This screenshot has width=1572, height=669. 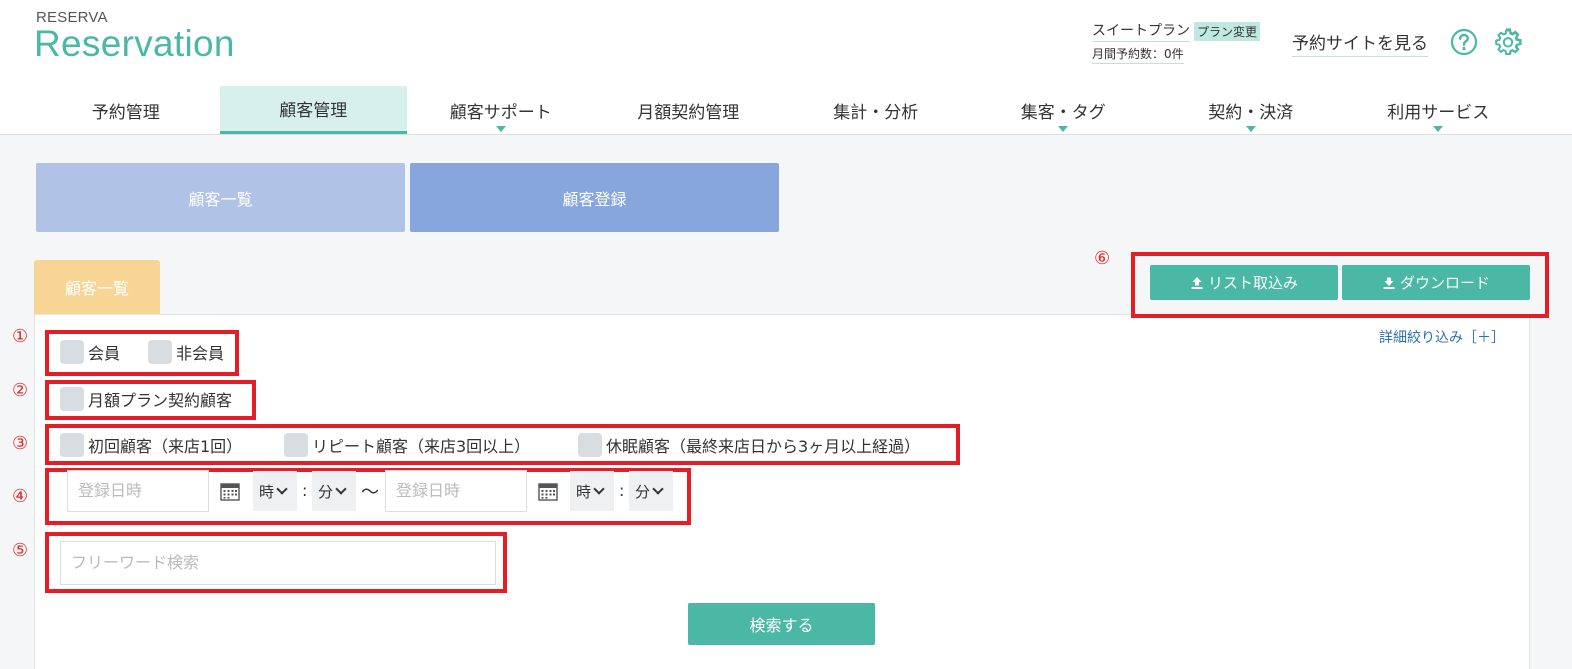 What do you see at coordinates (501, 110) in the screenshot?
I see `nav-item-customer-support: 顧客サポート` at bounding box center [501, 110].